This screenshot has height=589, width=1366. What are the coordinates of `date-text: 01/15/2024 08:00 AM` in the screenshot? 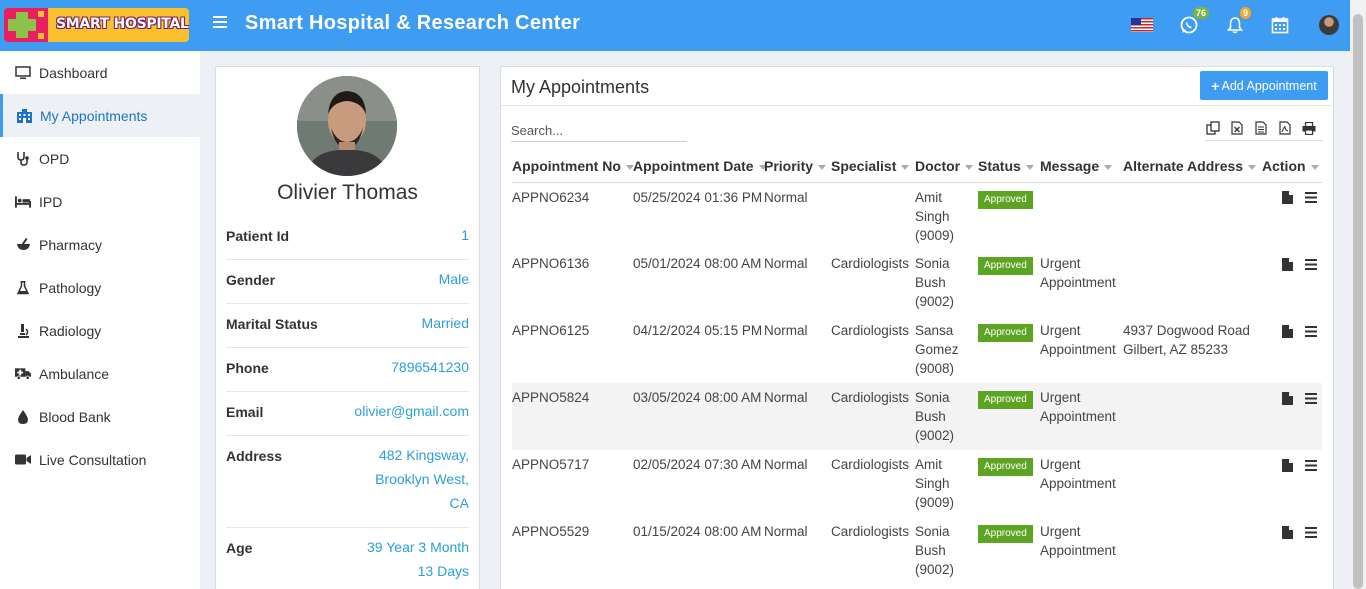 It's located at (697, 531).